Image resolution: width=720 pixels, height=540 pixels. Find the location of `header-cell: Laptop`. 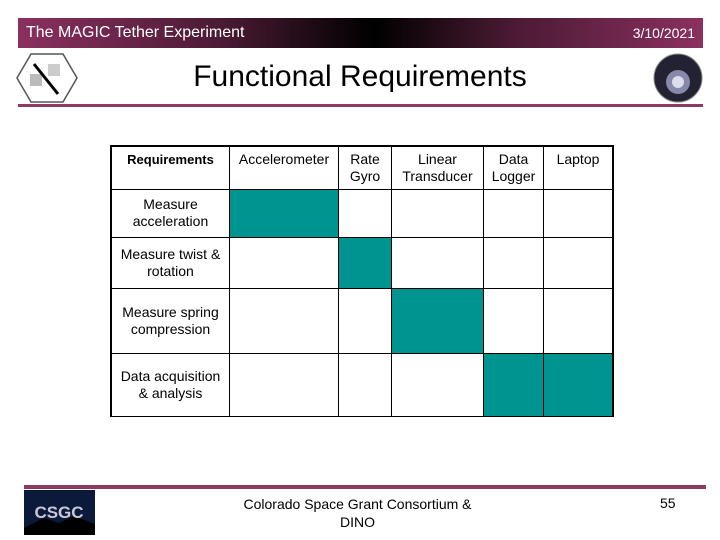

header-cell: Laptop is located at coordinates (578, 167).